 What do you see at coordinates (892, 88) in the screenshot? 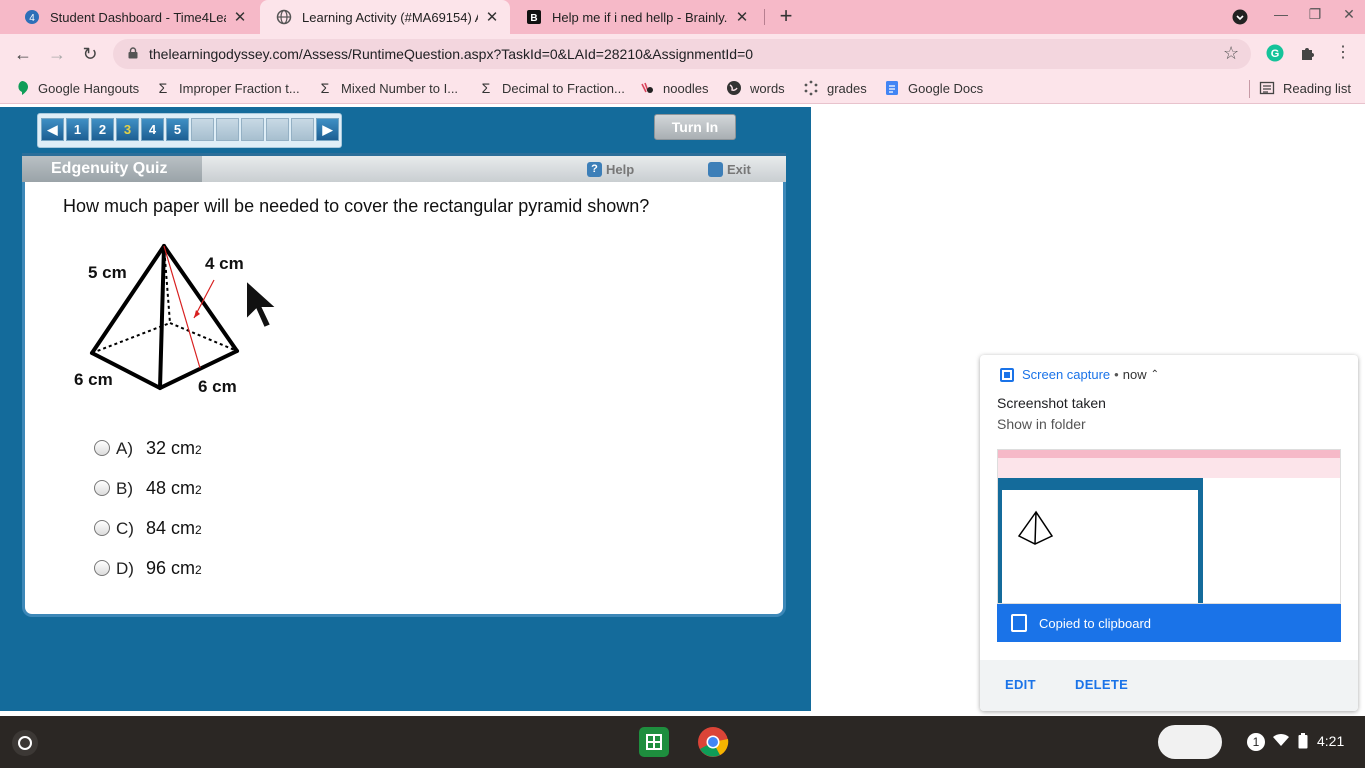
I see `docs-icon` at bounding box center [892, 88].